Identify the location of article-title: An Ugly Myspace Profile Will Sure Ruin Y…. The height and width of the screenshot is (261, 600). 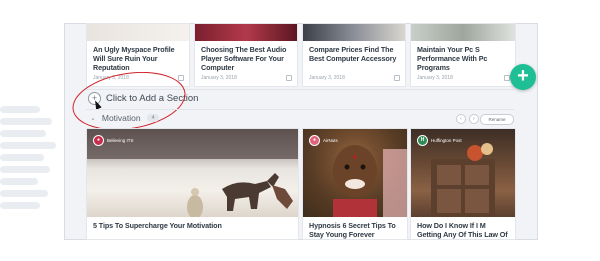
(134, 58).